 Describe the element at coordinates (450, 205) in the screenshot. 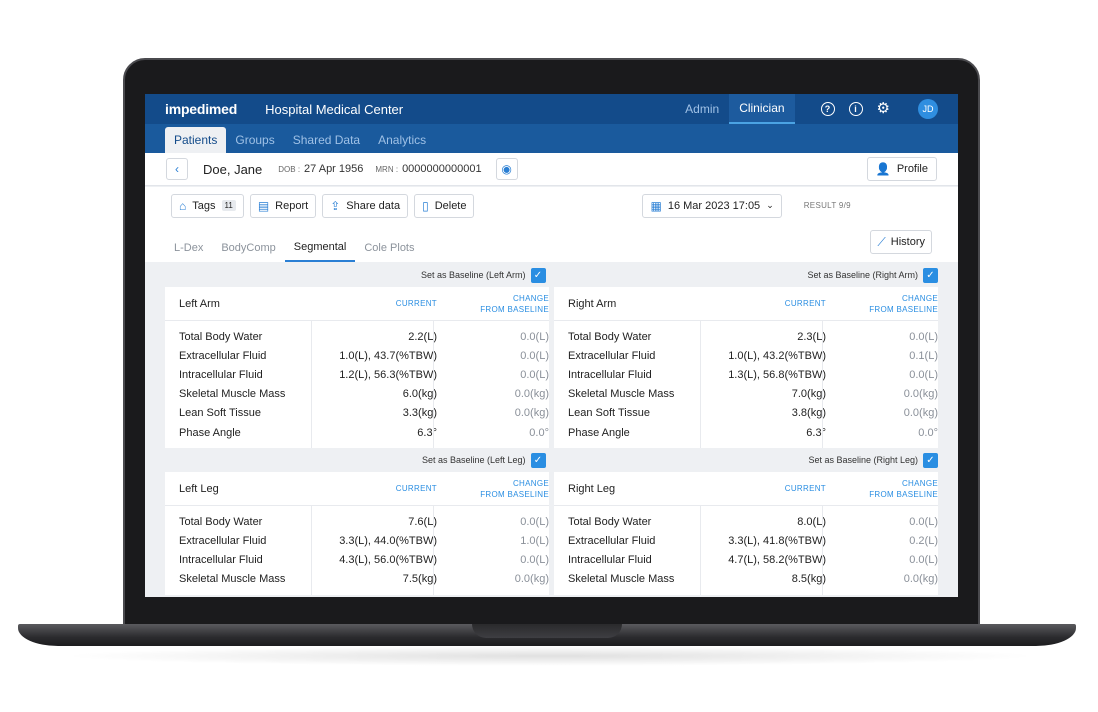

I see `delete-label: Delete` at that location.